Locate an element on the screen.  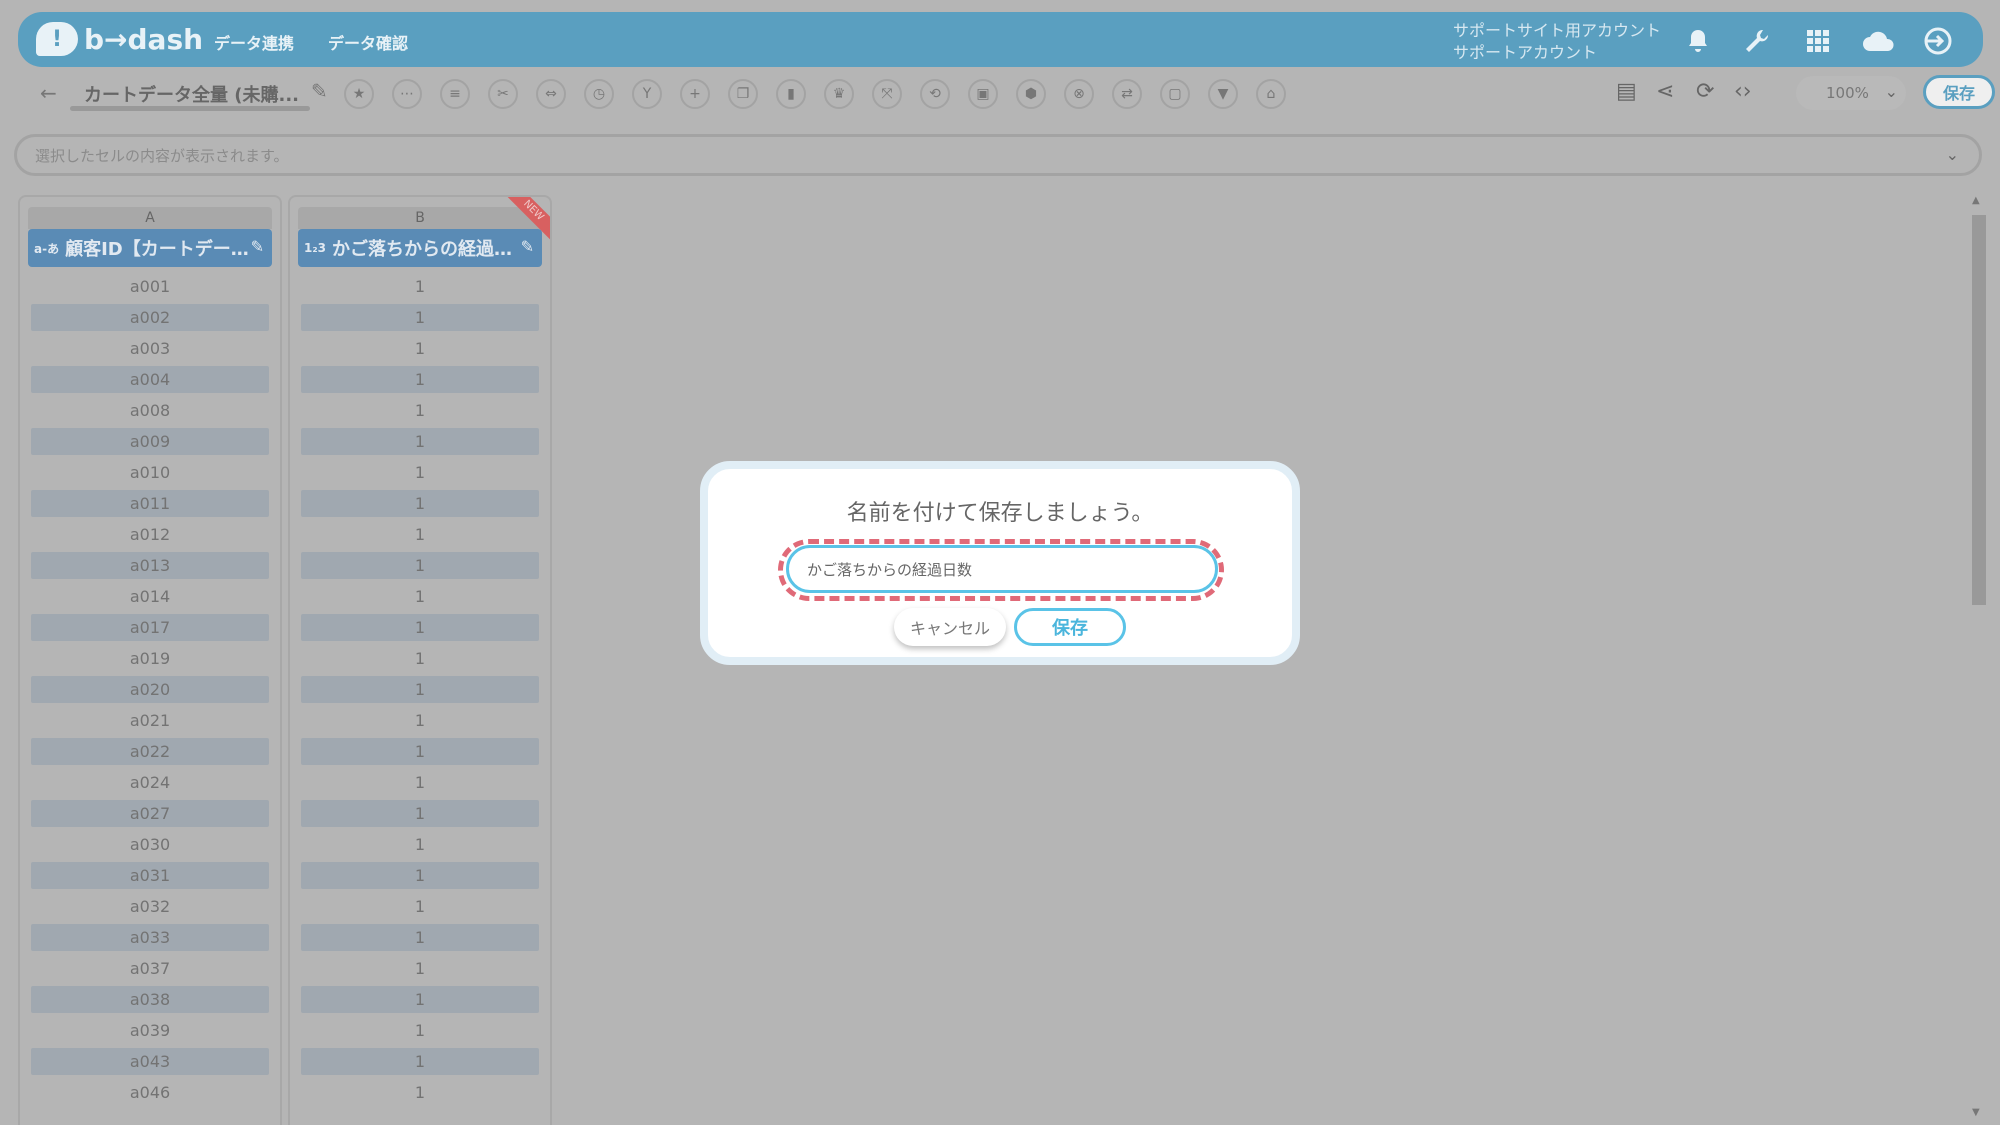
column-header: 1₂3 かご落ちからの経過… ✎ is located at coordinates (420, 248).